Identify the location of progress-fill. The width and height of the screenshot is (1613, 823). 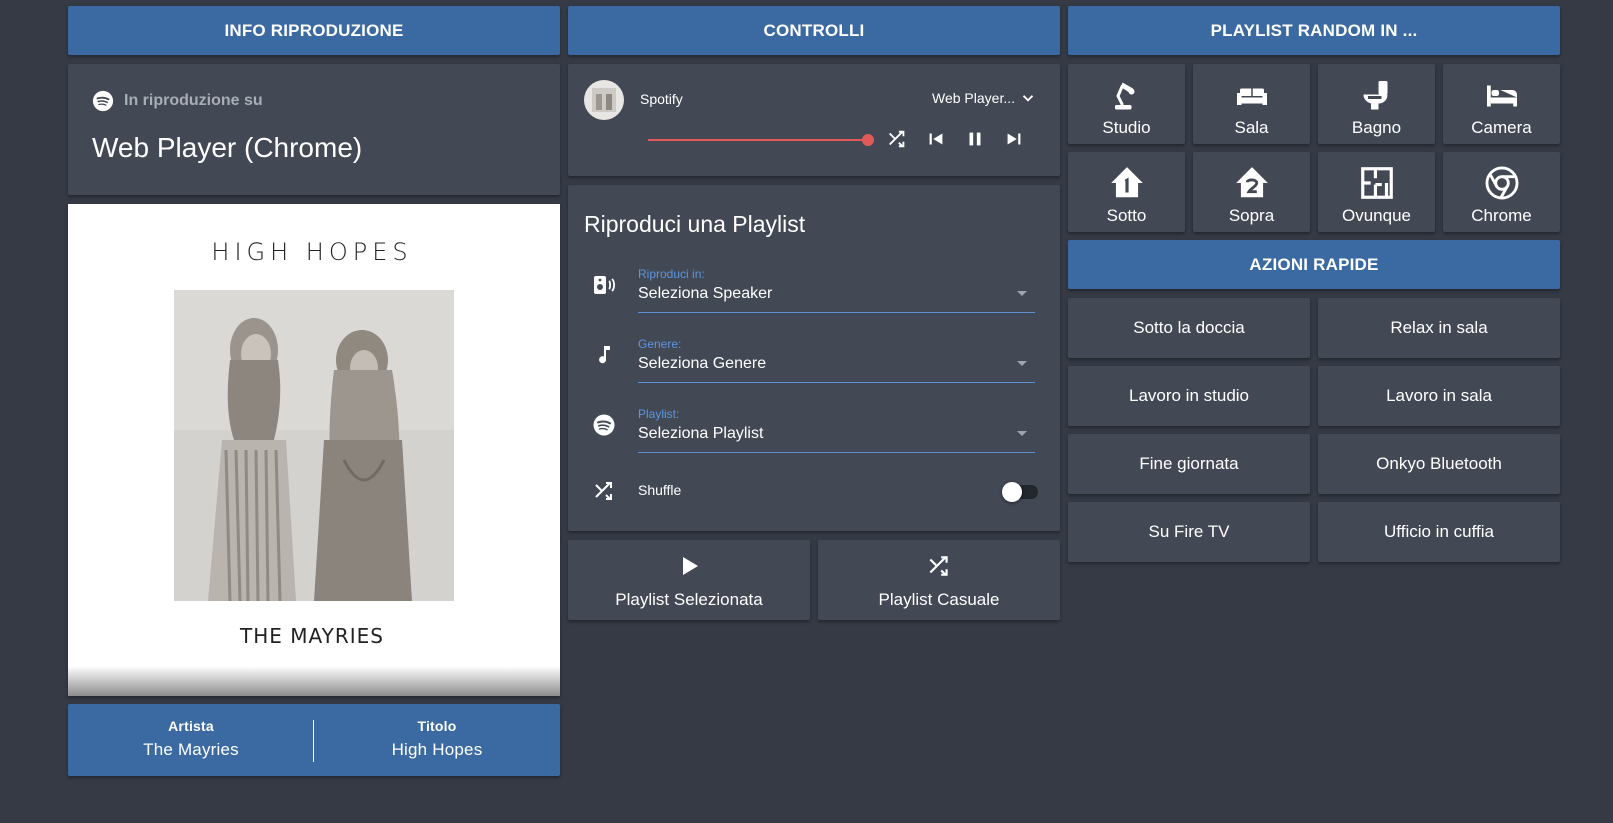
(758, 140).